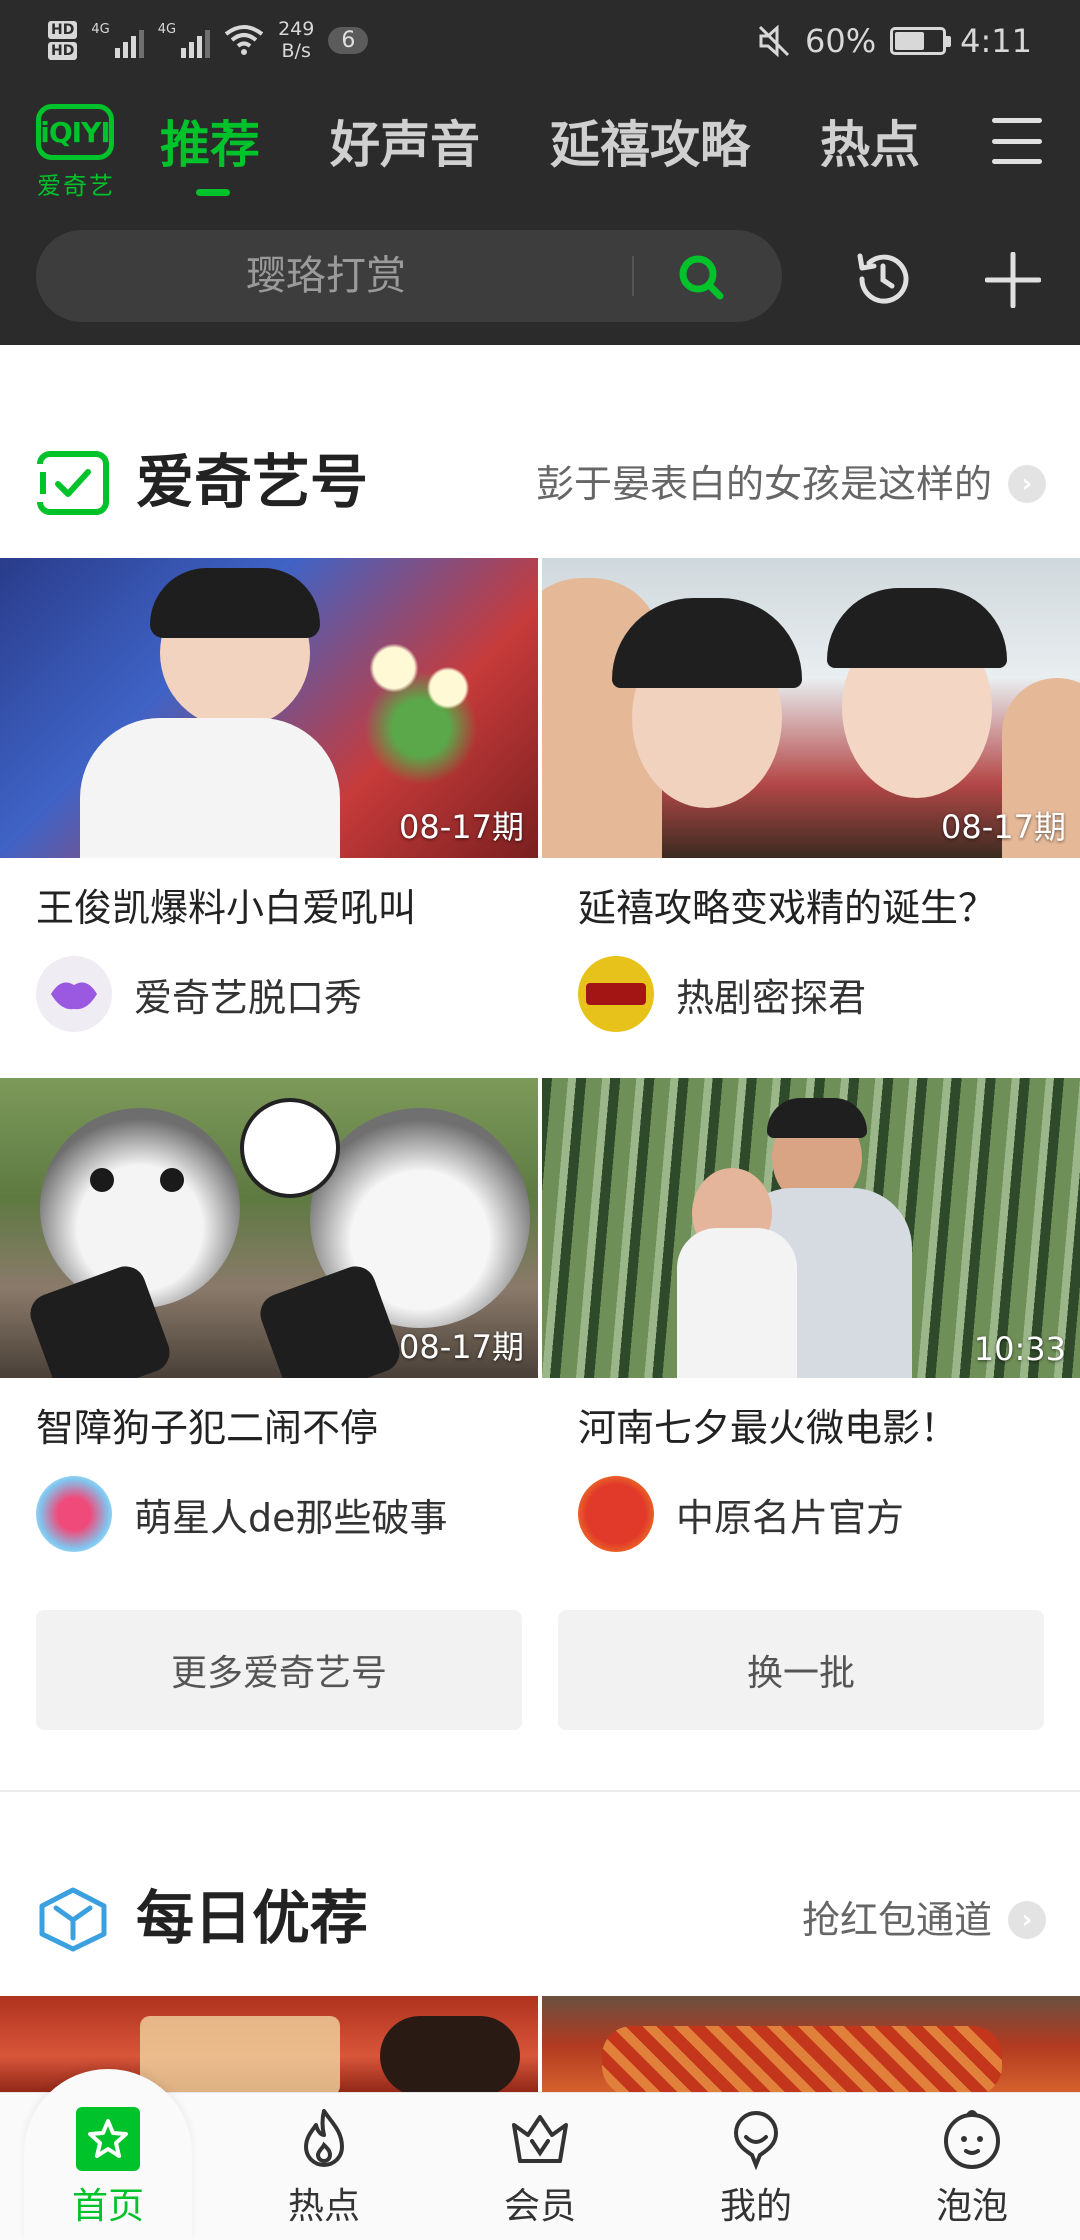 This screenshot has width=1080, height=2240. What do you see at coordinates (540, 2166) in the screenshot?
I see `nav-vip: 会员` at bounding box center [540, 2166].